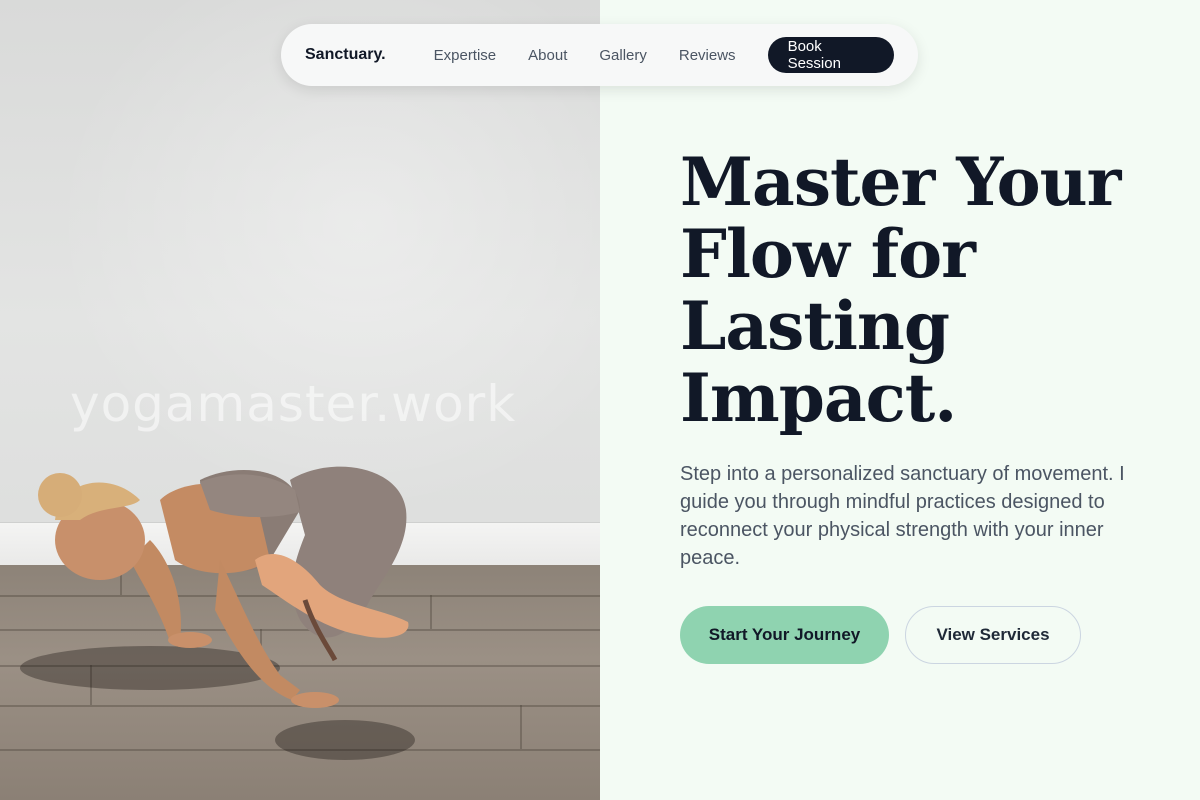  I want to click on start-journey-button: Start Your Journey, so click(784, 635).